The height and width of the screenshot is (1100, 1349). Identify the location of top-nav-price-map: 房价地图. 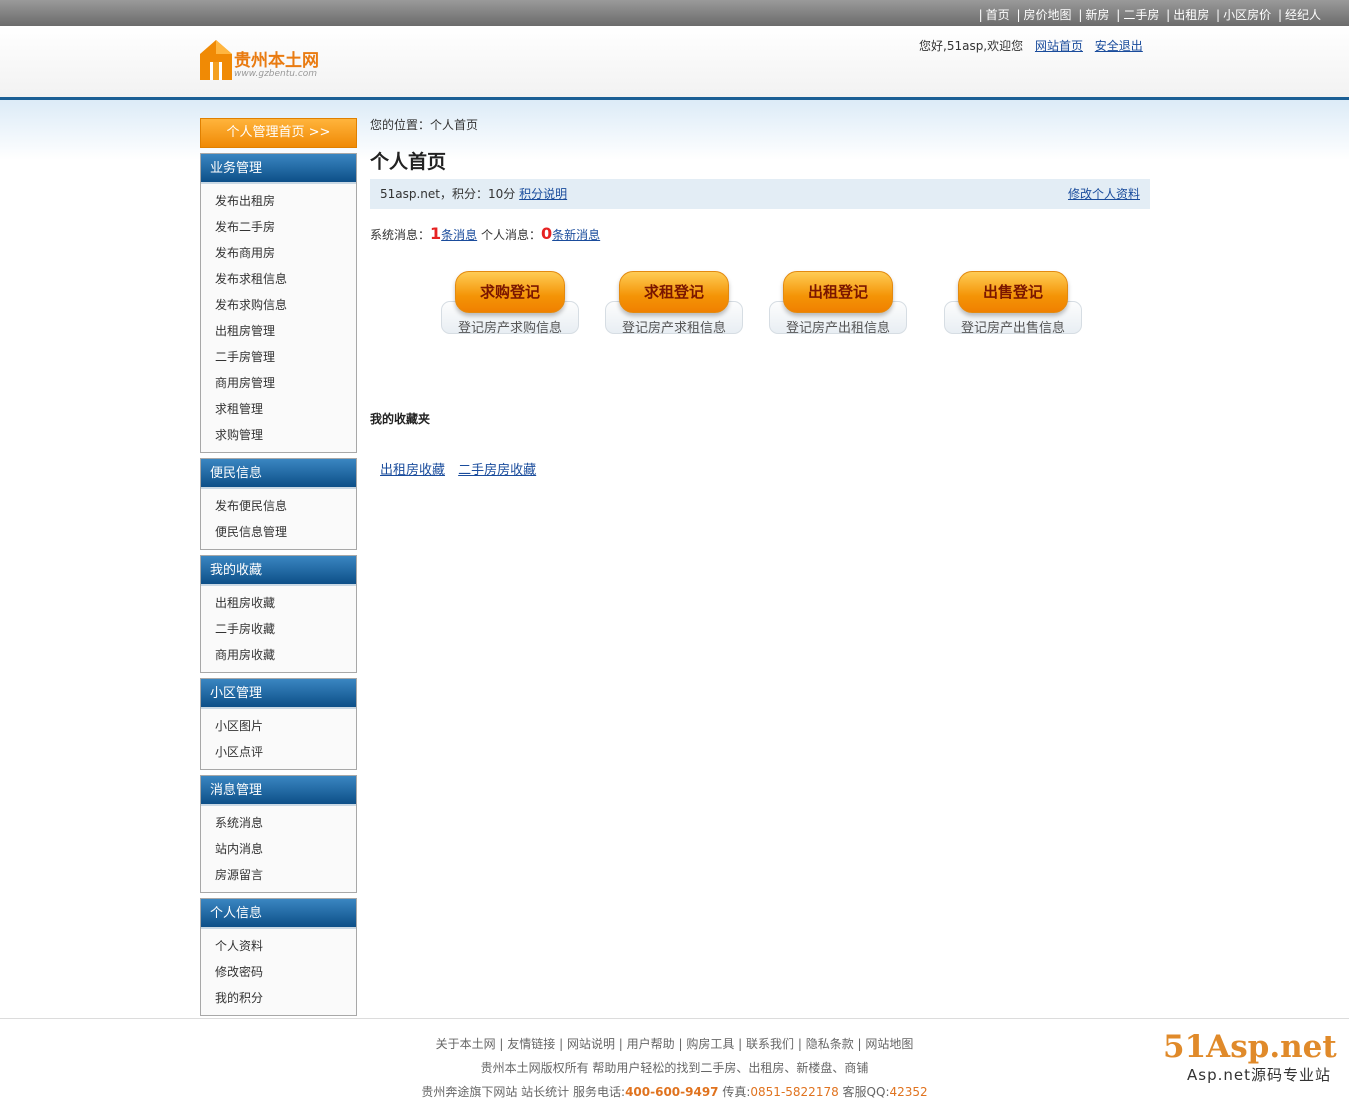
(1048, 15).